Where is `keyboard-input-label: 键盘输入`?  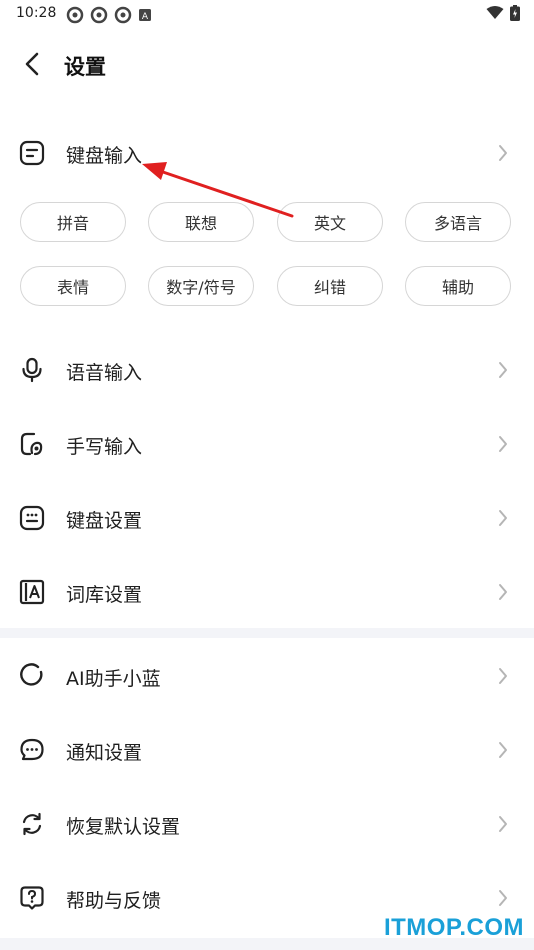
keyboard-input-label: 键盘输入 is located at coordinates (104, 156).